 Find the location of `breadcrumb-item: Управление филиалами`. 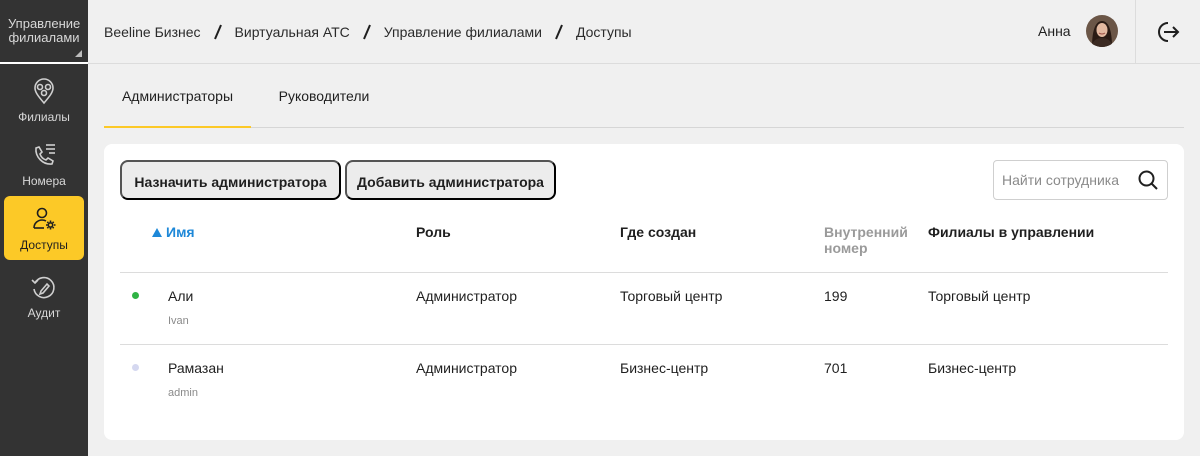

breadcrumb-item: Управление филиалами is located at coordinates (463, 32).